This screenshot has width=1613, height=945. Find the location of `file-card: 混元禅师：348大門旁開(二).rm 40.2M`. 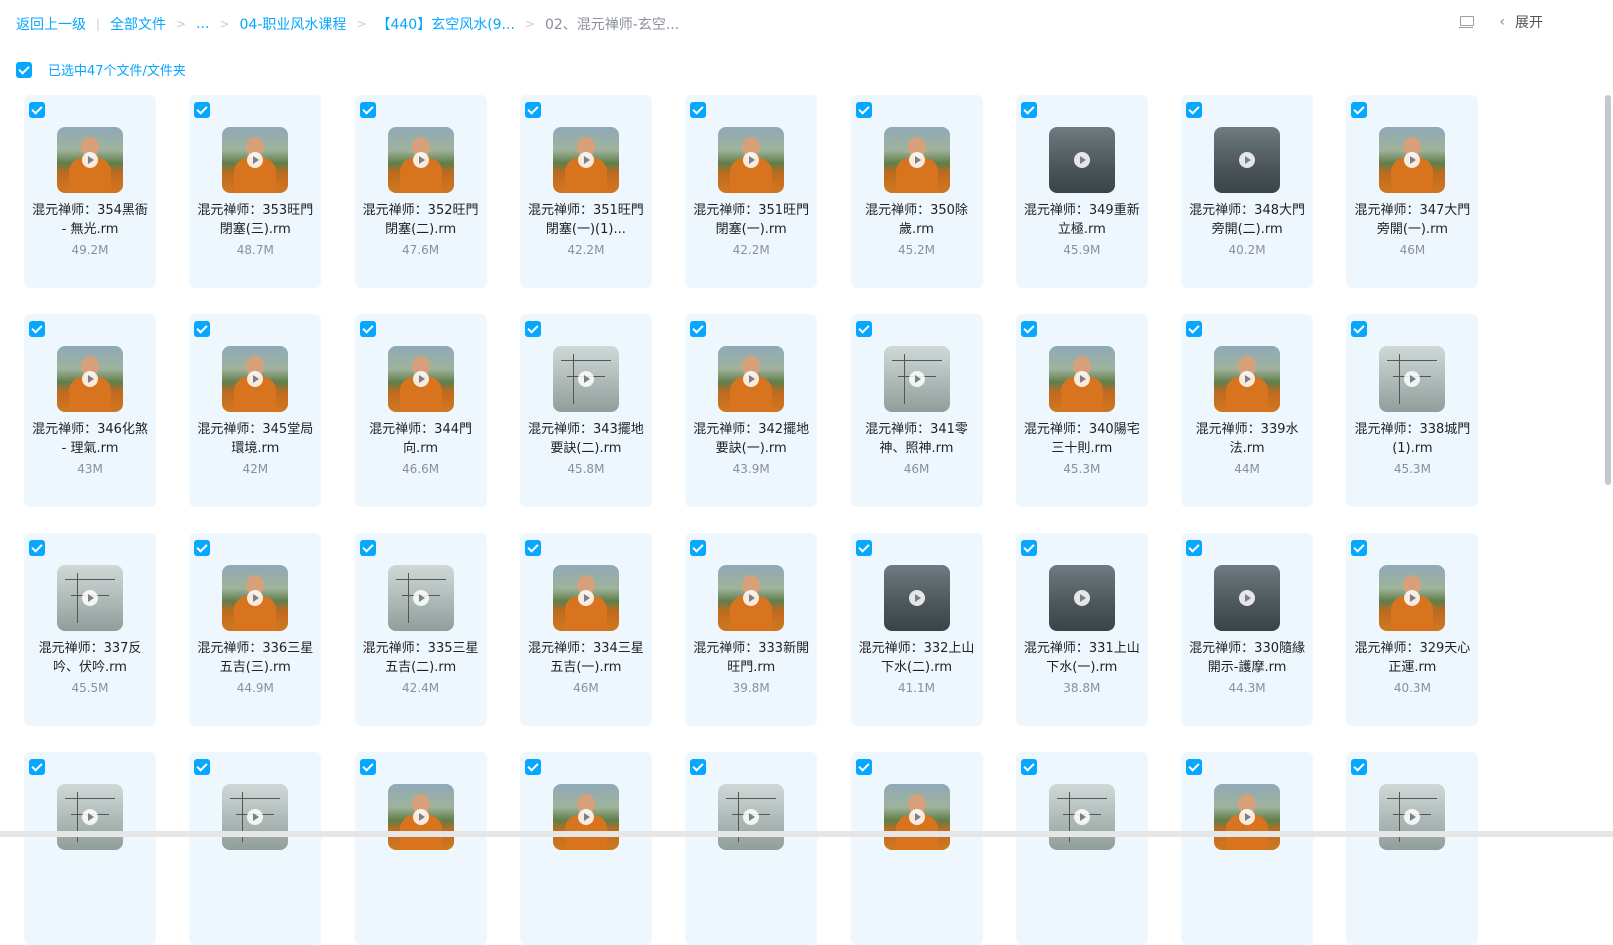

file-card: 混元禅师：348大門旁開(二).rm 40.2M is located at coordinates (1247, 191).